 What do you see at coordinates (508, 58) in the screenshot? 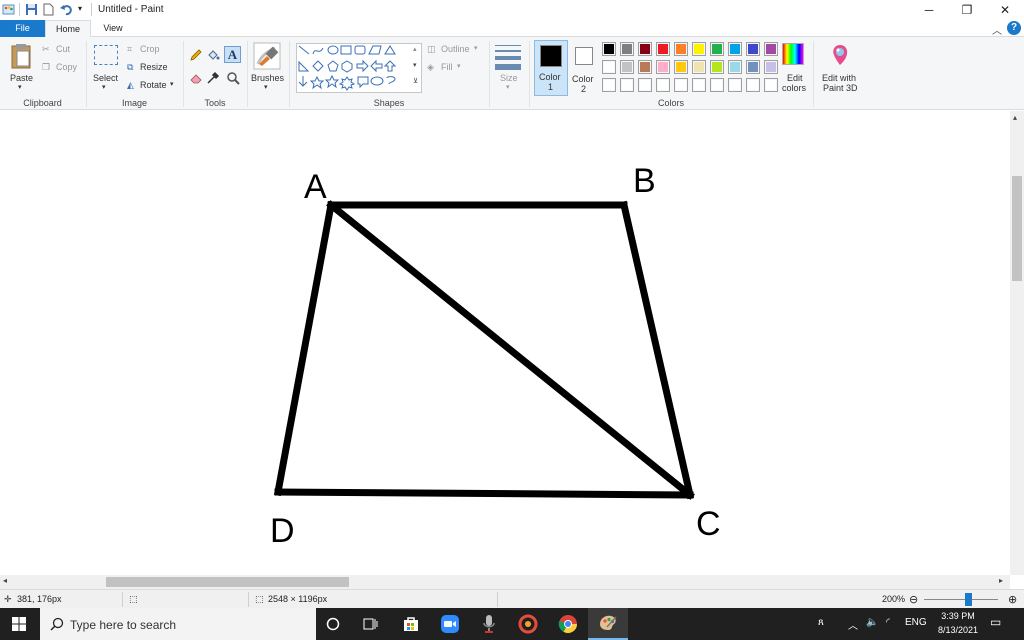
I see `size-icon` at bounding box center [508, 58].